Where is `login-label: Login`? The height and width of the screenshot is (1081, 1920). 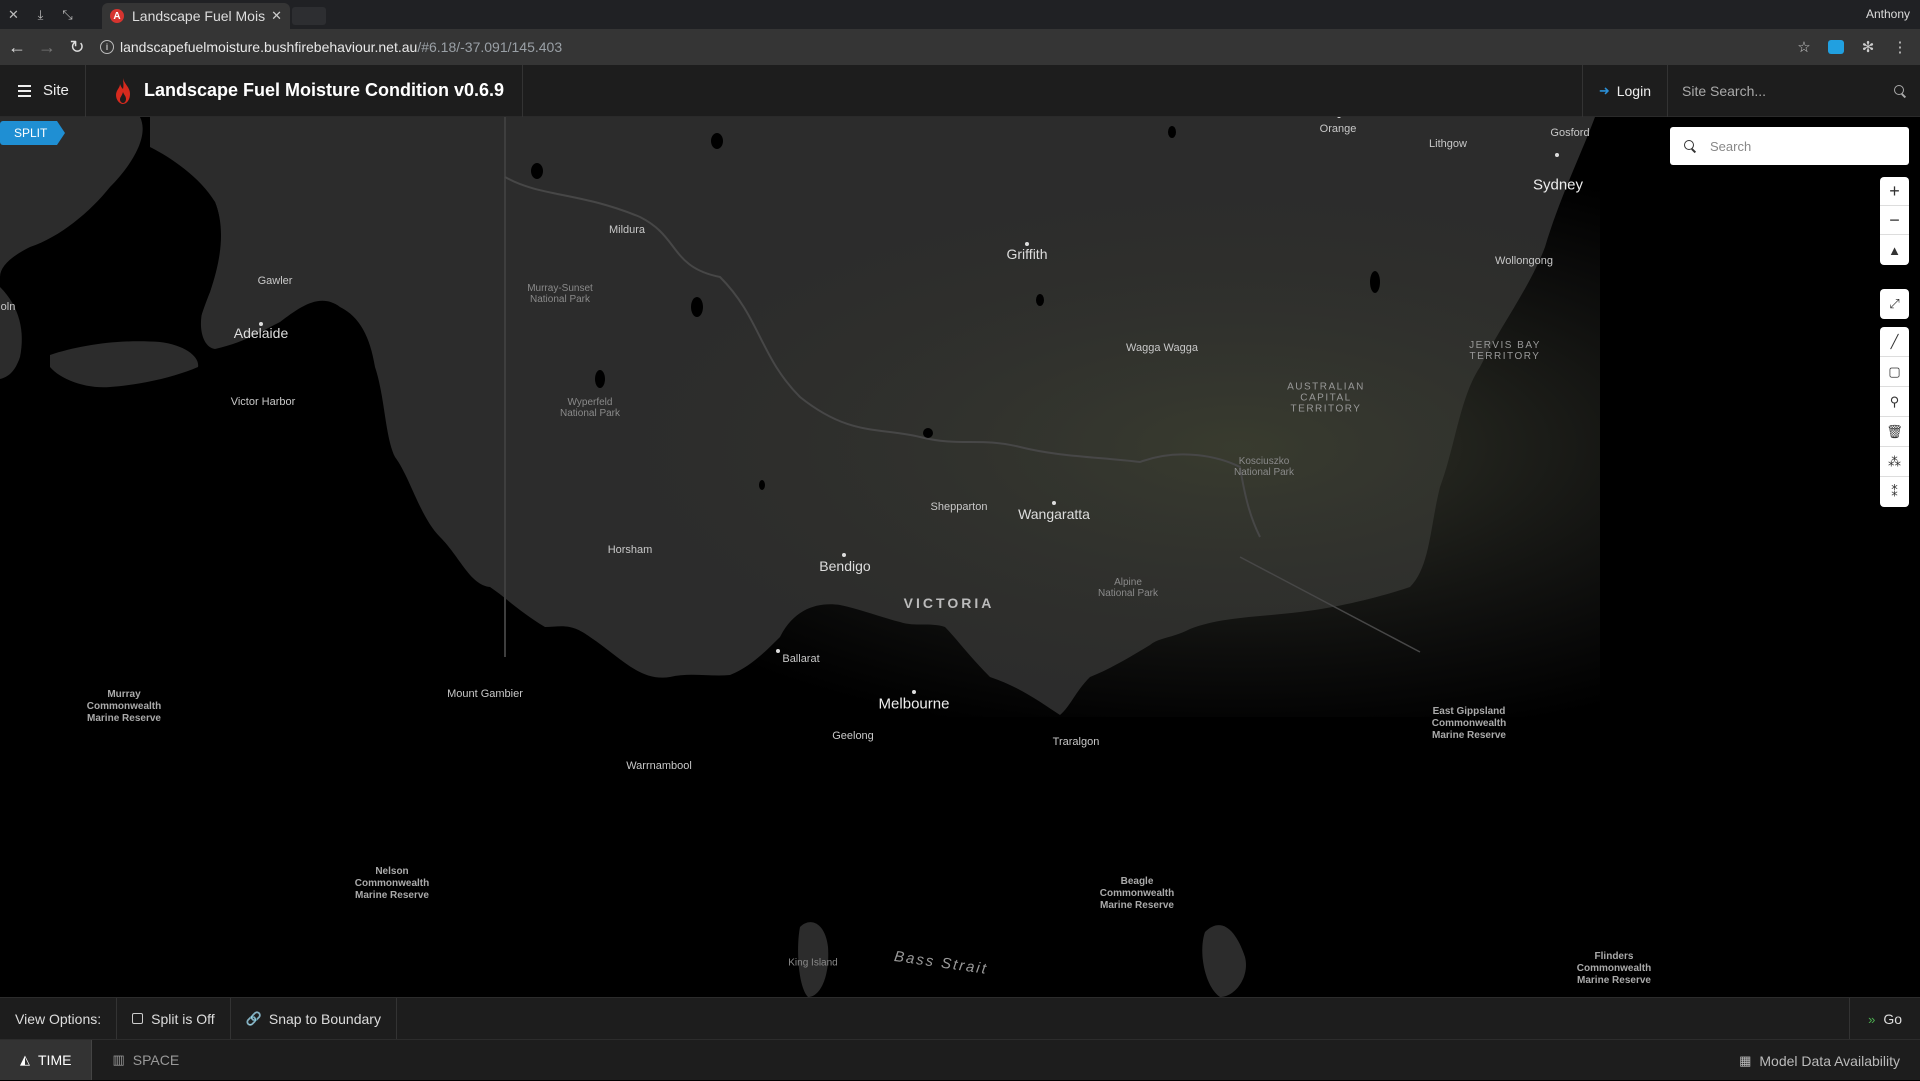 login-label: Login is located at coordinates (1633, 91).